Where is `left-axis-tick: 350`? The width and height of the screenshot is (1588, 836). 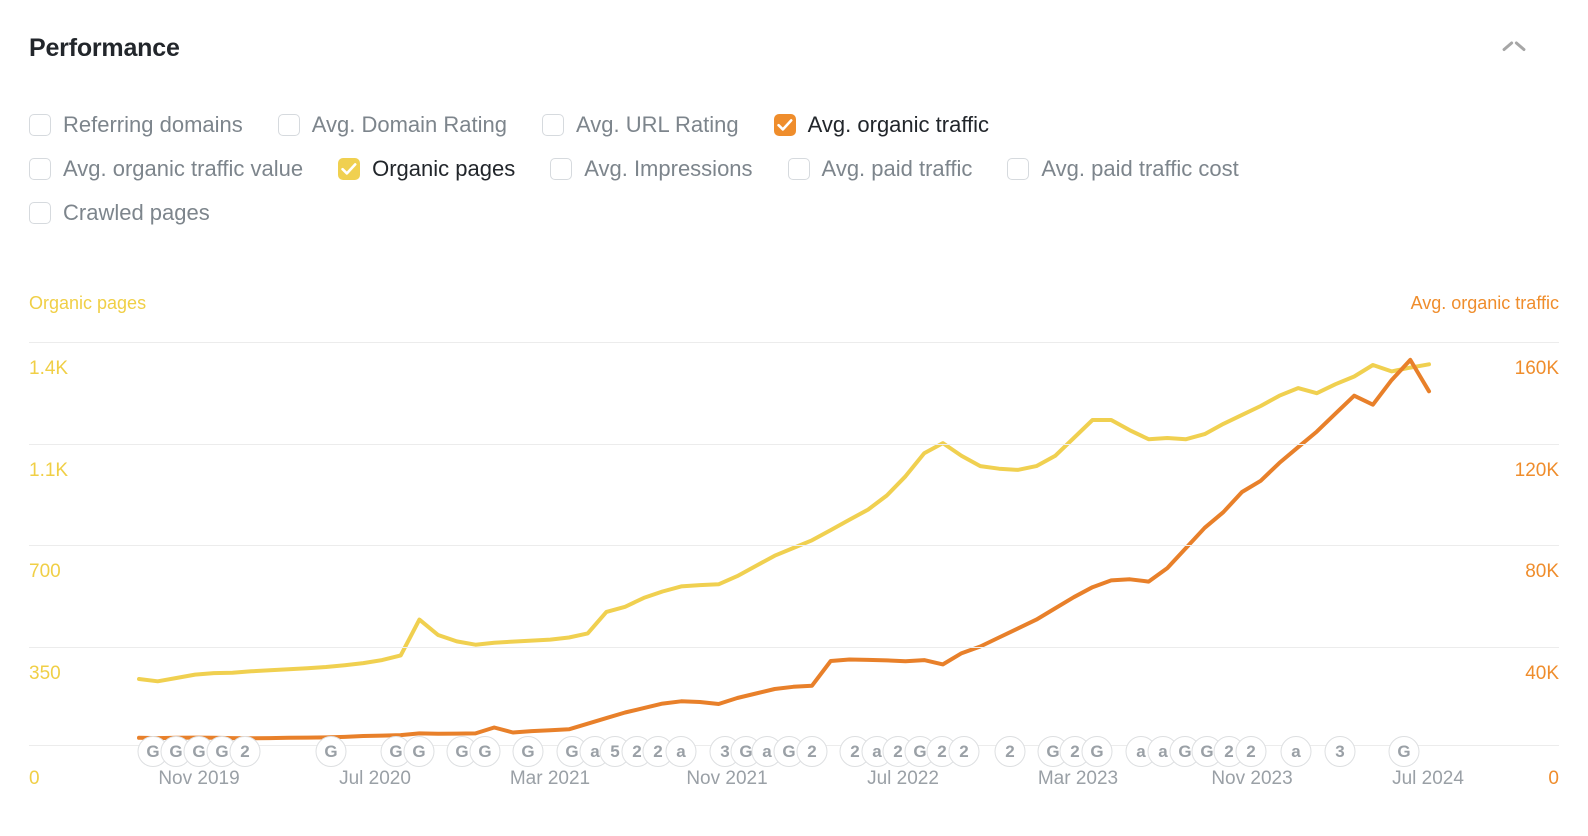 left-axis-tick: 350 is located at coordinates (45, 673).